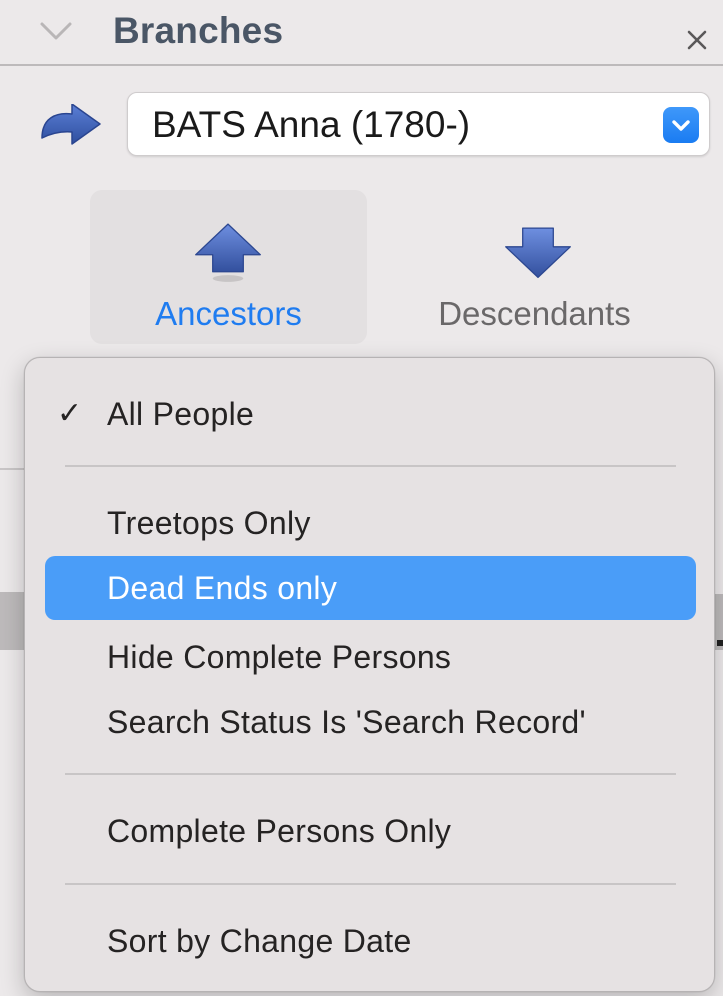 This screenshot has width=723, height=996. What do you see at coordinates (279, 657) in the screenshot?
I see `menu-item-label: Hide Complete Persons` at bounding box center [279, 657].